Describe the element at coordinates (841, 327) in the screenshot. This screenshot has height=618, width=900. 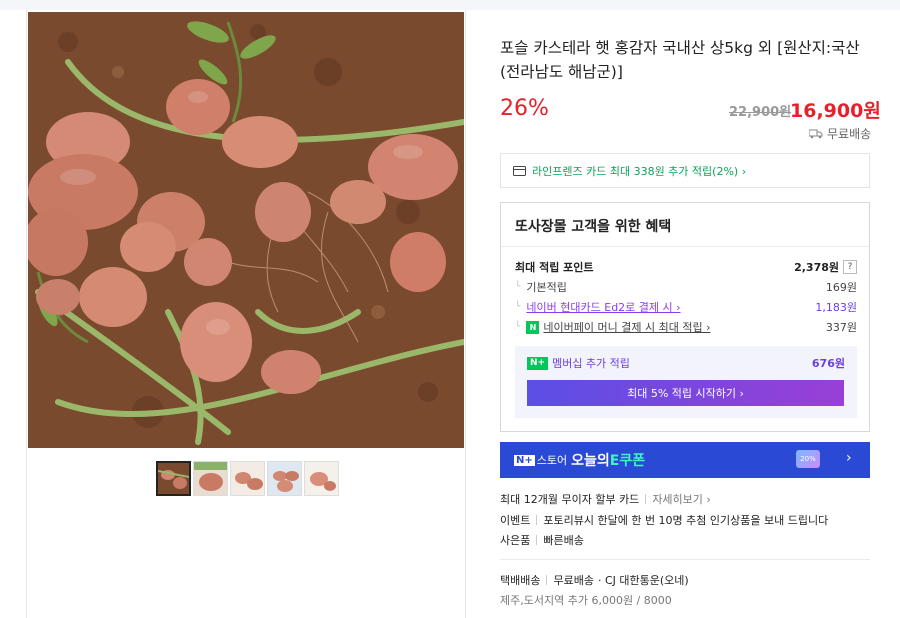
I see `npay-points-value: 337원` at that location.